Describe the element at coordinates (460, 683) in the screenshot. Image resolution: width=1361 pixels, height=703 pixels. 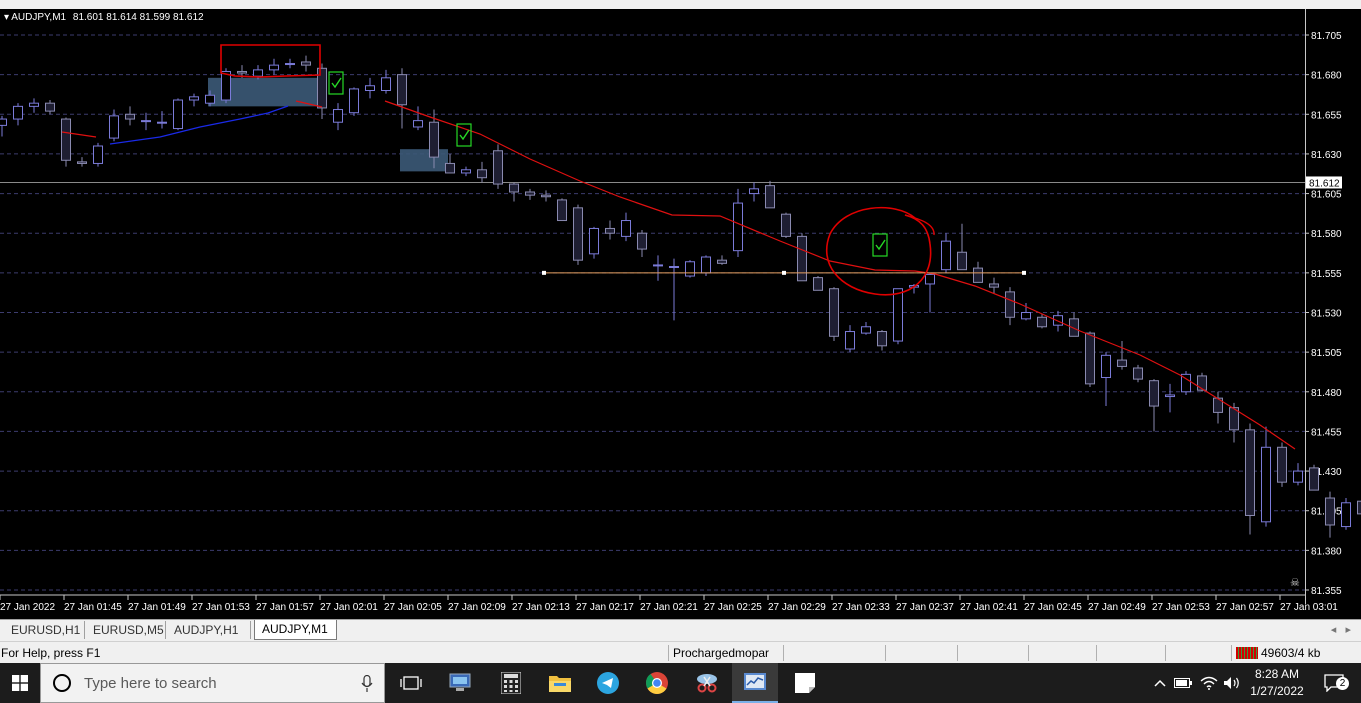
I see `taskbar-app-network-tool` at that location.